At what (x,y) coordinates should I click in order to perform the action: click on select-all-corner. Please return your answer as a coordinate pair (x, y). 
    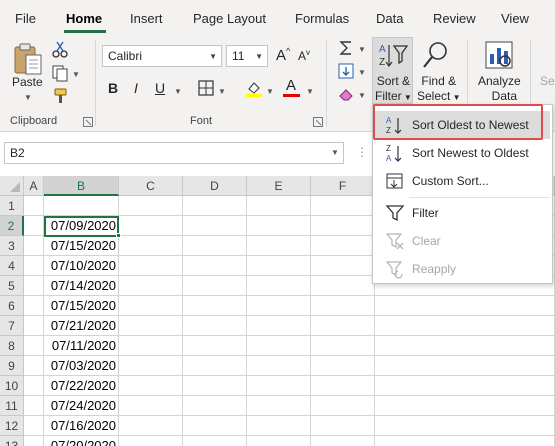
    Looking at the image, I should click on (12, 186).